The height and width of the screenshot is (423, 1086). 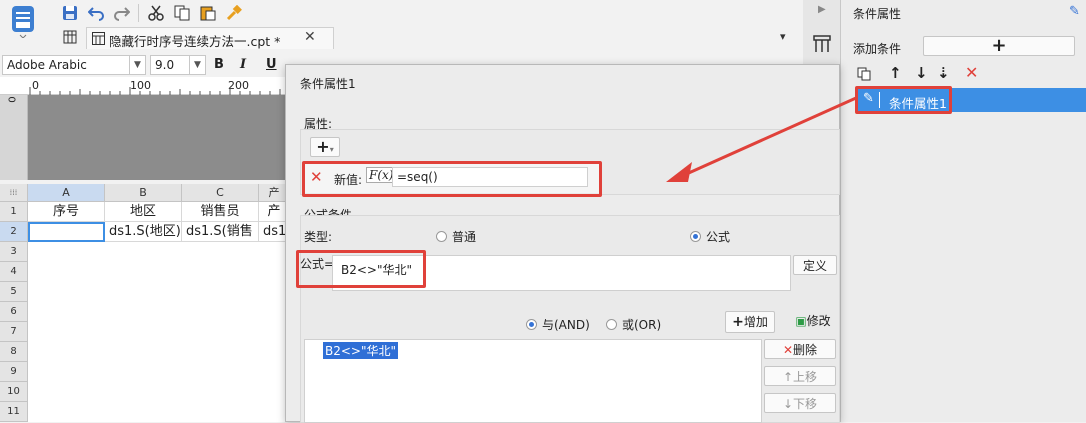 I want to click on edit-icon: ✎, so click(x=1074, y=11).